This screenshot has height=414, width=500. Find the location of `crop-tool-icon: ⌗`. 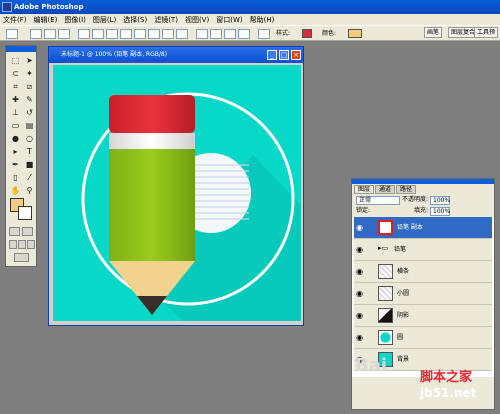

crop-tool-icon: ⌗ is located at coordinates (15, 87).